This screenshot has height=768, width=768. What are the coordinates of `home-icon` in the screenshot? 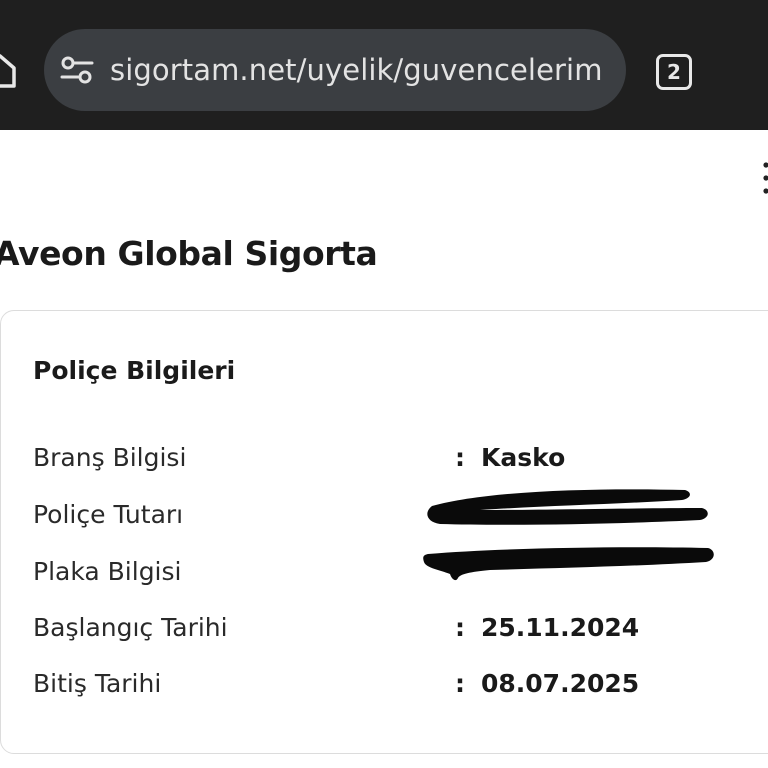 It's located at (8, 70).